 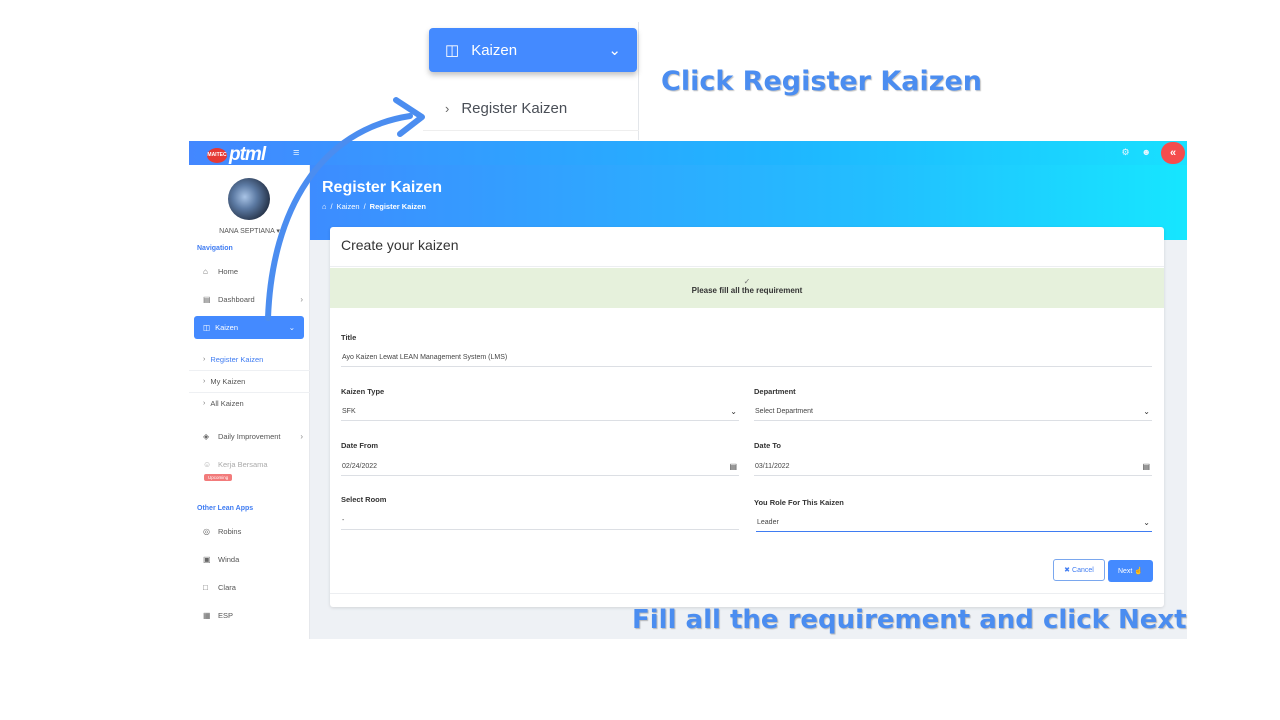 I want to click on date-from-value: 02/24/2022, so click(x=360, y=466).